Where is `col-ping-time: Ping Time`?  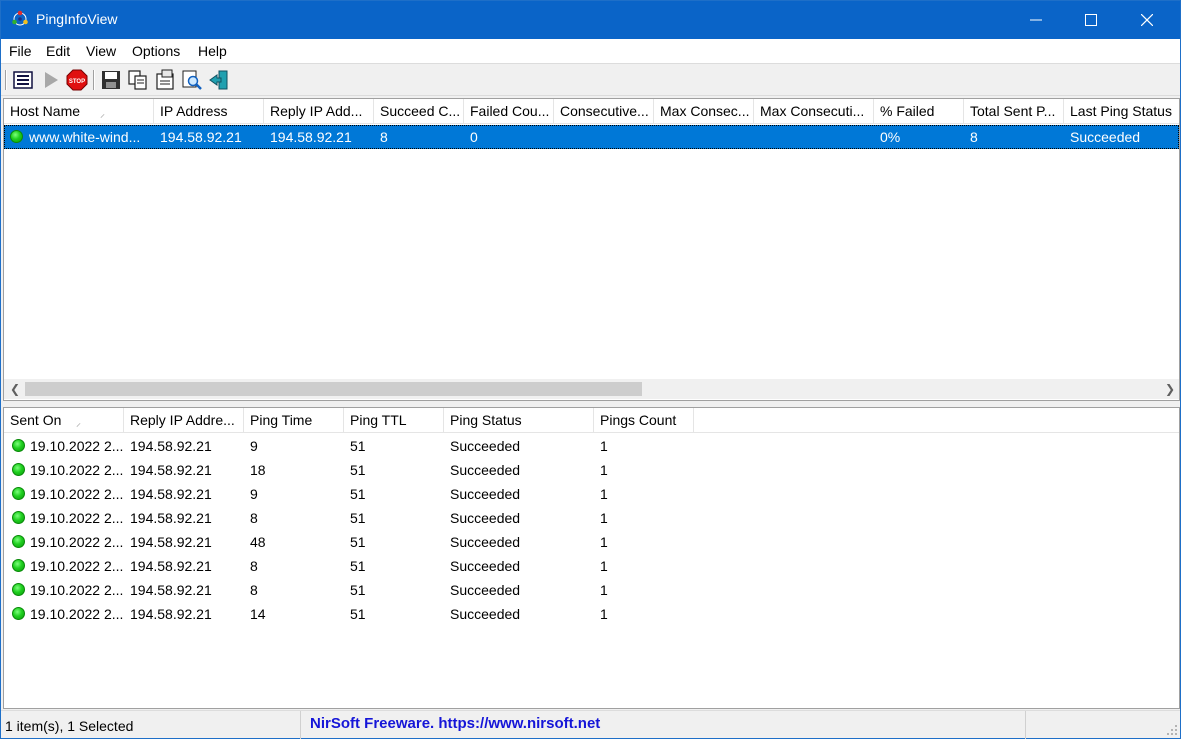
col-ping-time: Ping Time is located at coordinates (294, 420).